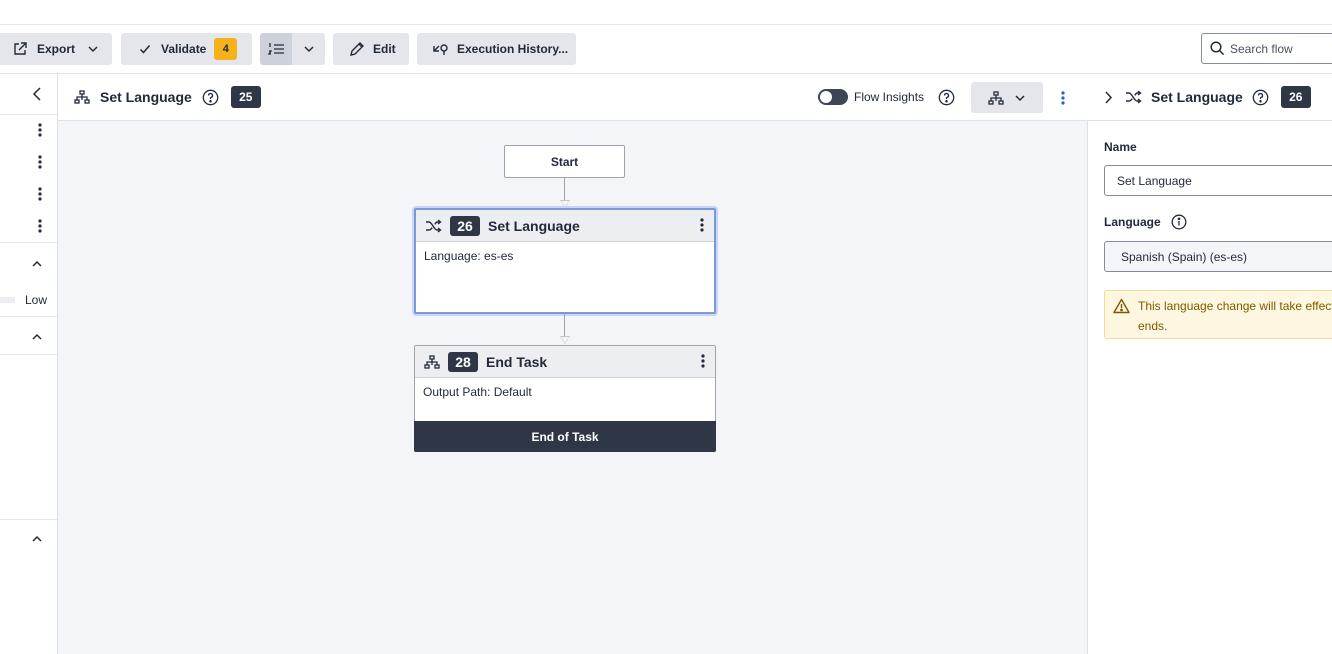 This screenshot has height=654, width=1332. What do you see at coordinates (1235, 306) in the screenshot?
I see `warning-line-1: This language change will take effect` at bounding box center [1235, 306].